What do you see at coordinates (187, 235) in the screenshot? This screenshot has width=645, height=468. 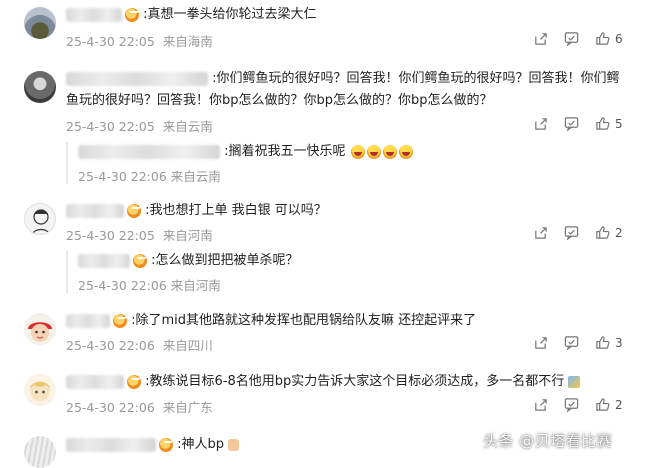 I see `comment-location: 来自河南` at bounding box center [187, 235].